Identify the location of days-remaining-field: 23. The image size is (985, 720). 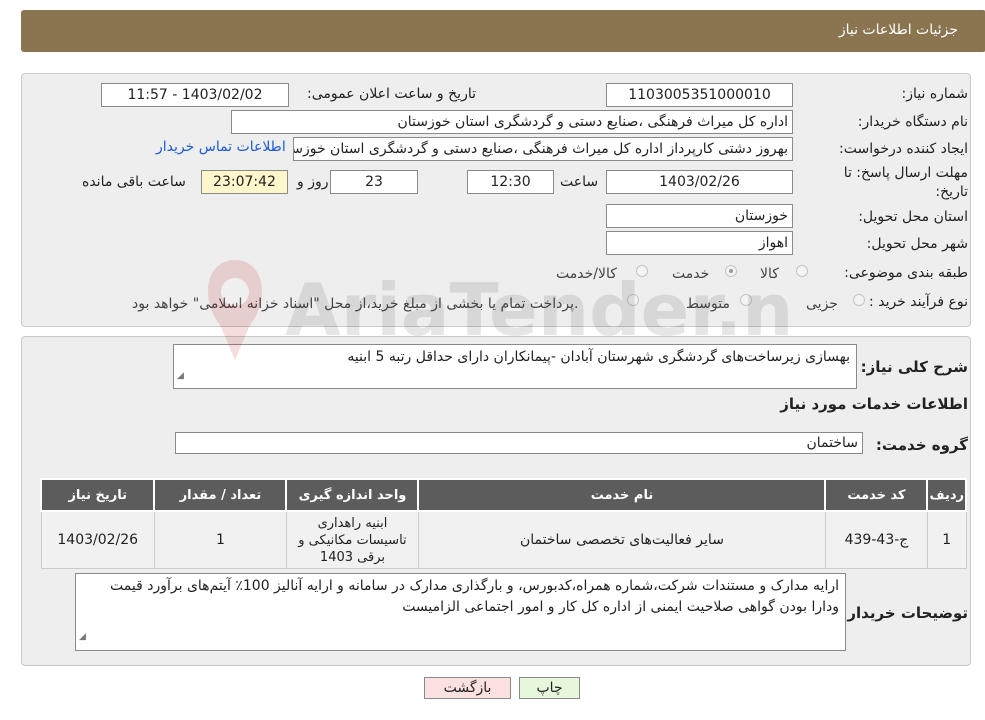
(374, 182).